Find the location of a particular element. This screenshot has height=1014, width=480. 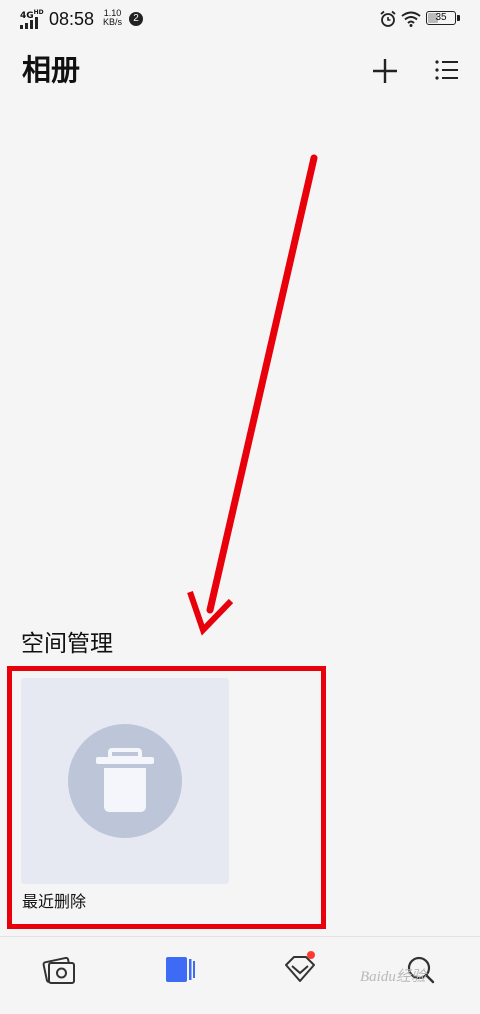

wifi-icon is located at coordinates (411, 19).